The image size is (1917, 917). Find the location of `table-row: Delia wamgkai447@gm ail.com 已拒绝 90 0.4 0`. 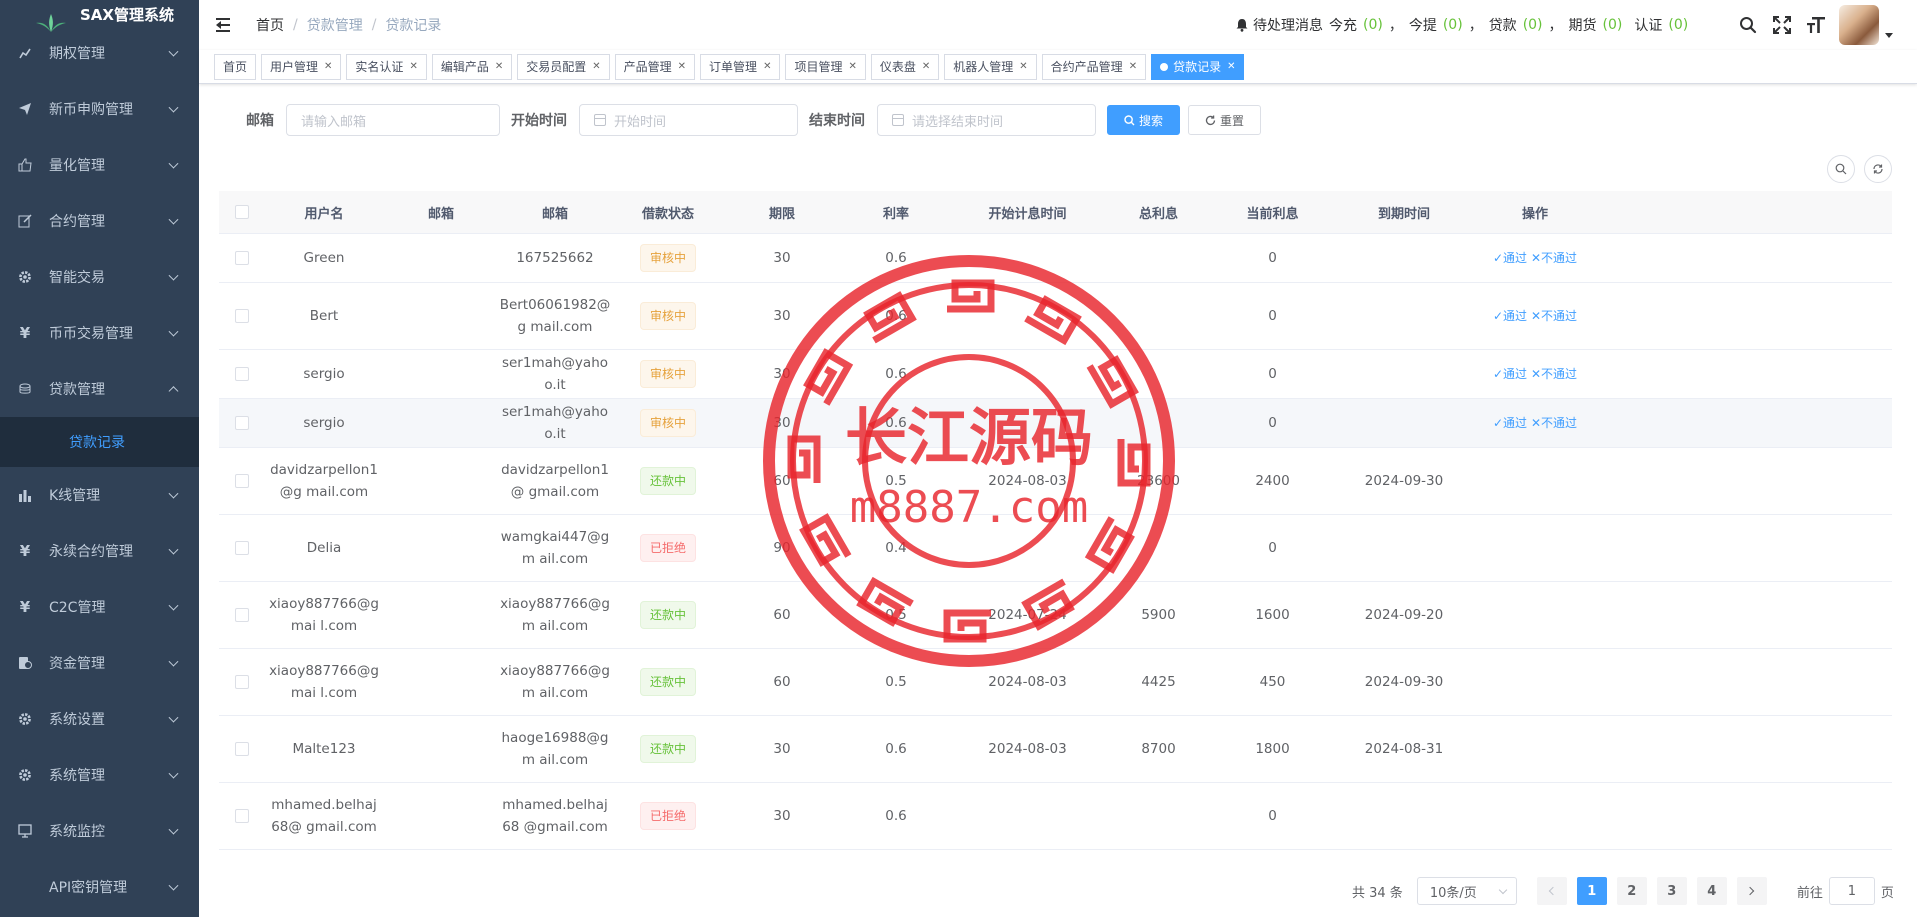

table-row: Delia wamgkai447@gm ail.com 已拒绝 90 0.4 0 is located at coordinates (1055, 548).